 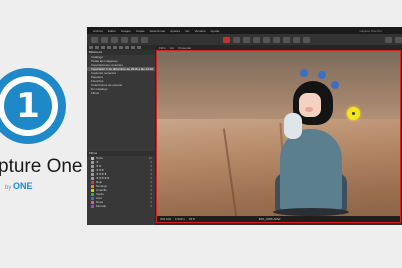 I want to click on output-tab-icon, so click(x=139, y=47).